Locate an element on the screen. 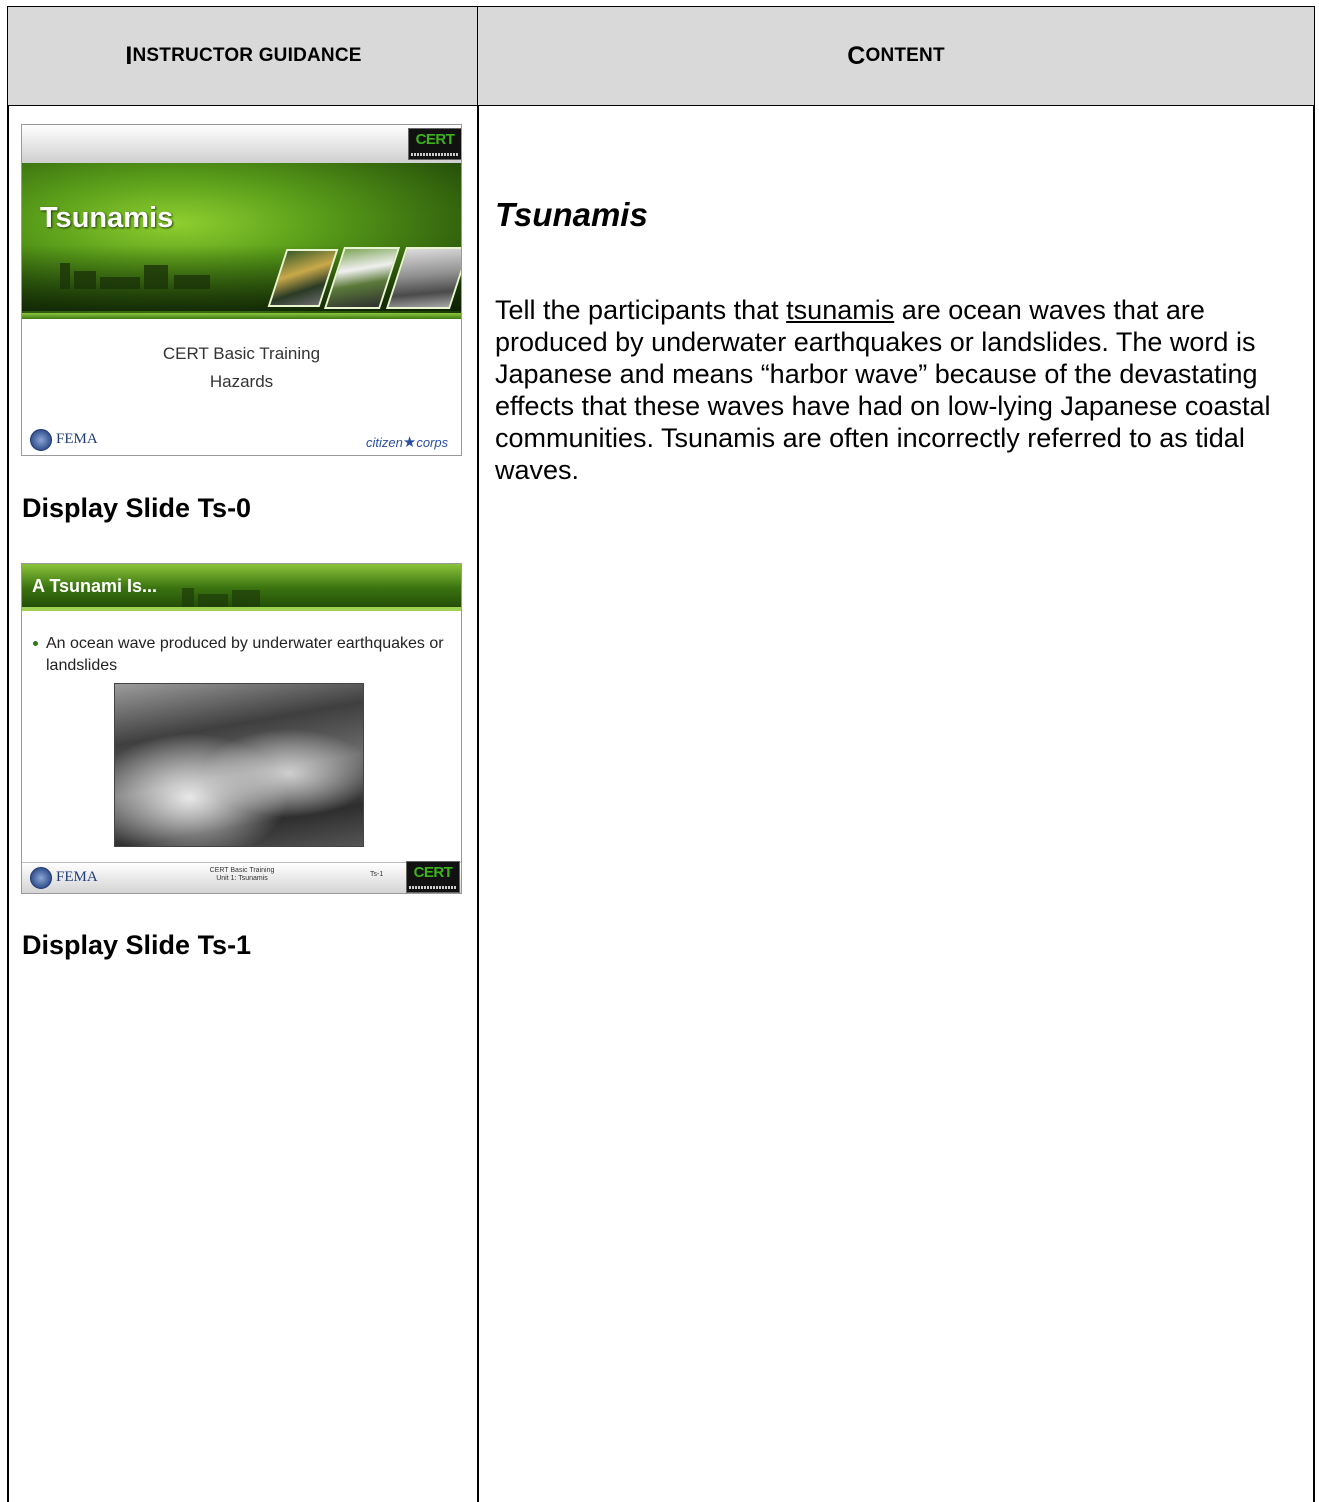  slide-title-rule is located at coordinates (241, 609).